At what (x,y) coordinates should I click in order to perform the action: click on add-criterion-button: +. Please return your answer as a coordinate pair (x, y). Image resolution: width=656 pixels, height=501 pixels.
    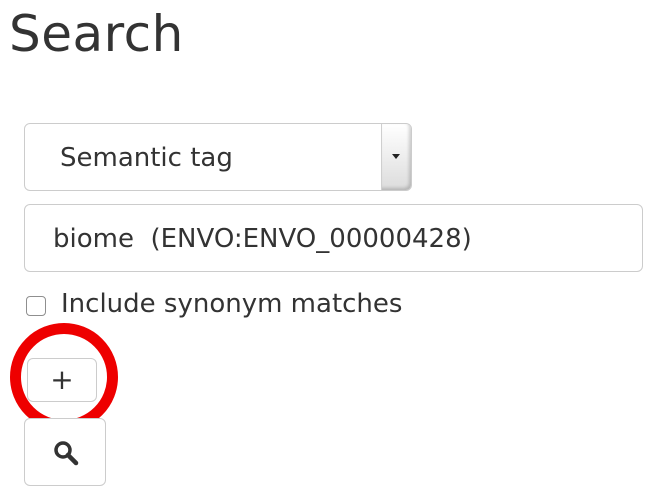
    Looking at the image, I should click on (62, 380).